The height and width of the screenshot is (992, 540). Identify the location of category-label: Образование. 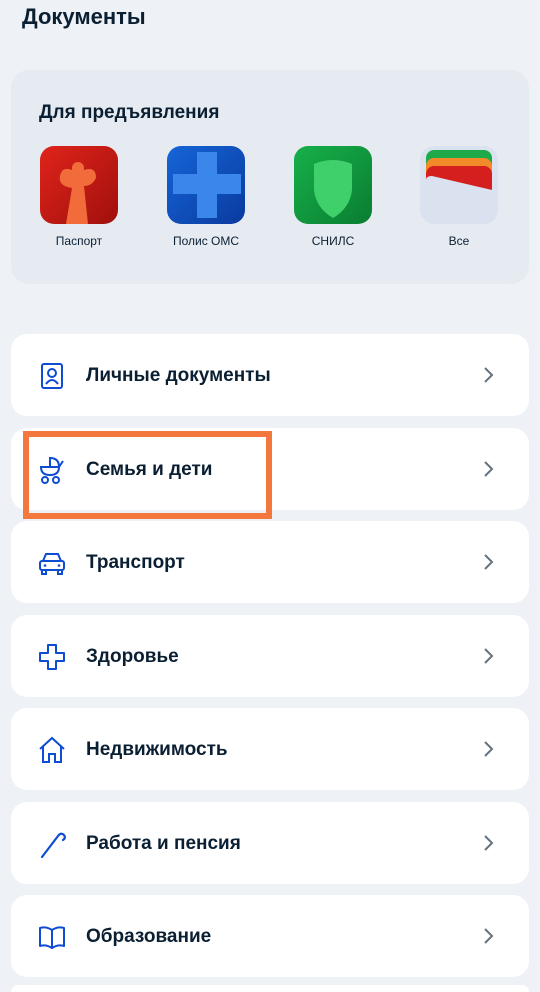
(149, 936).